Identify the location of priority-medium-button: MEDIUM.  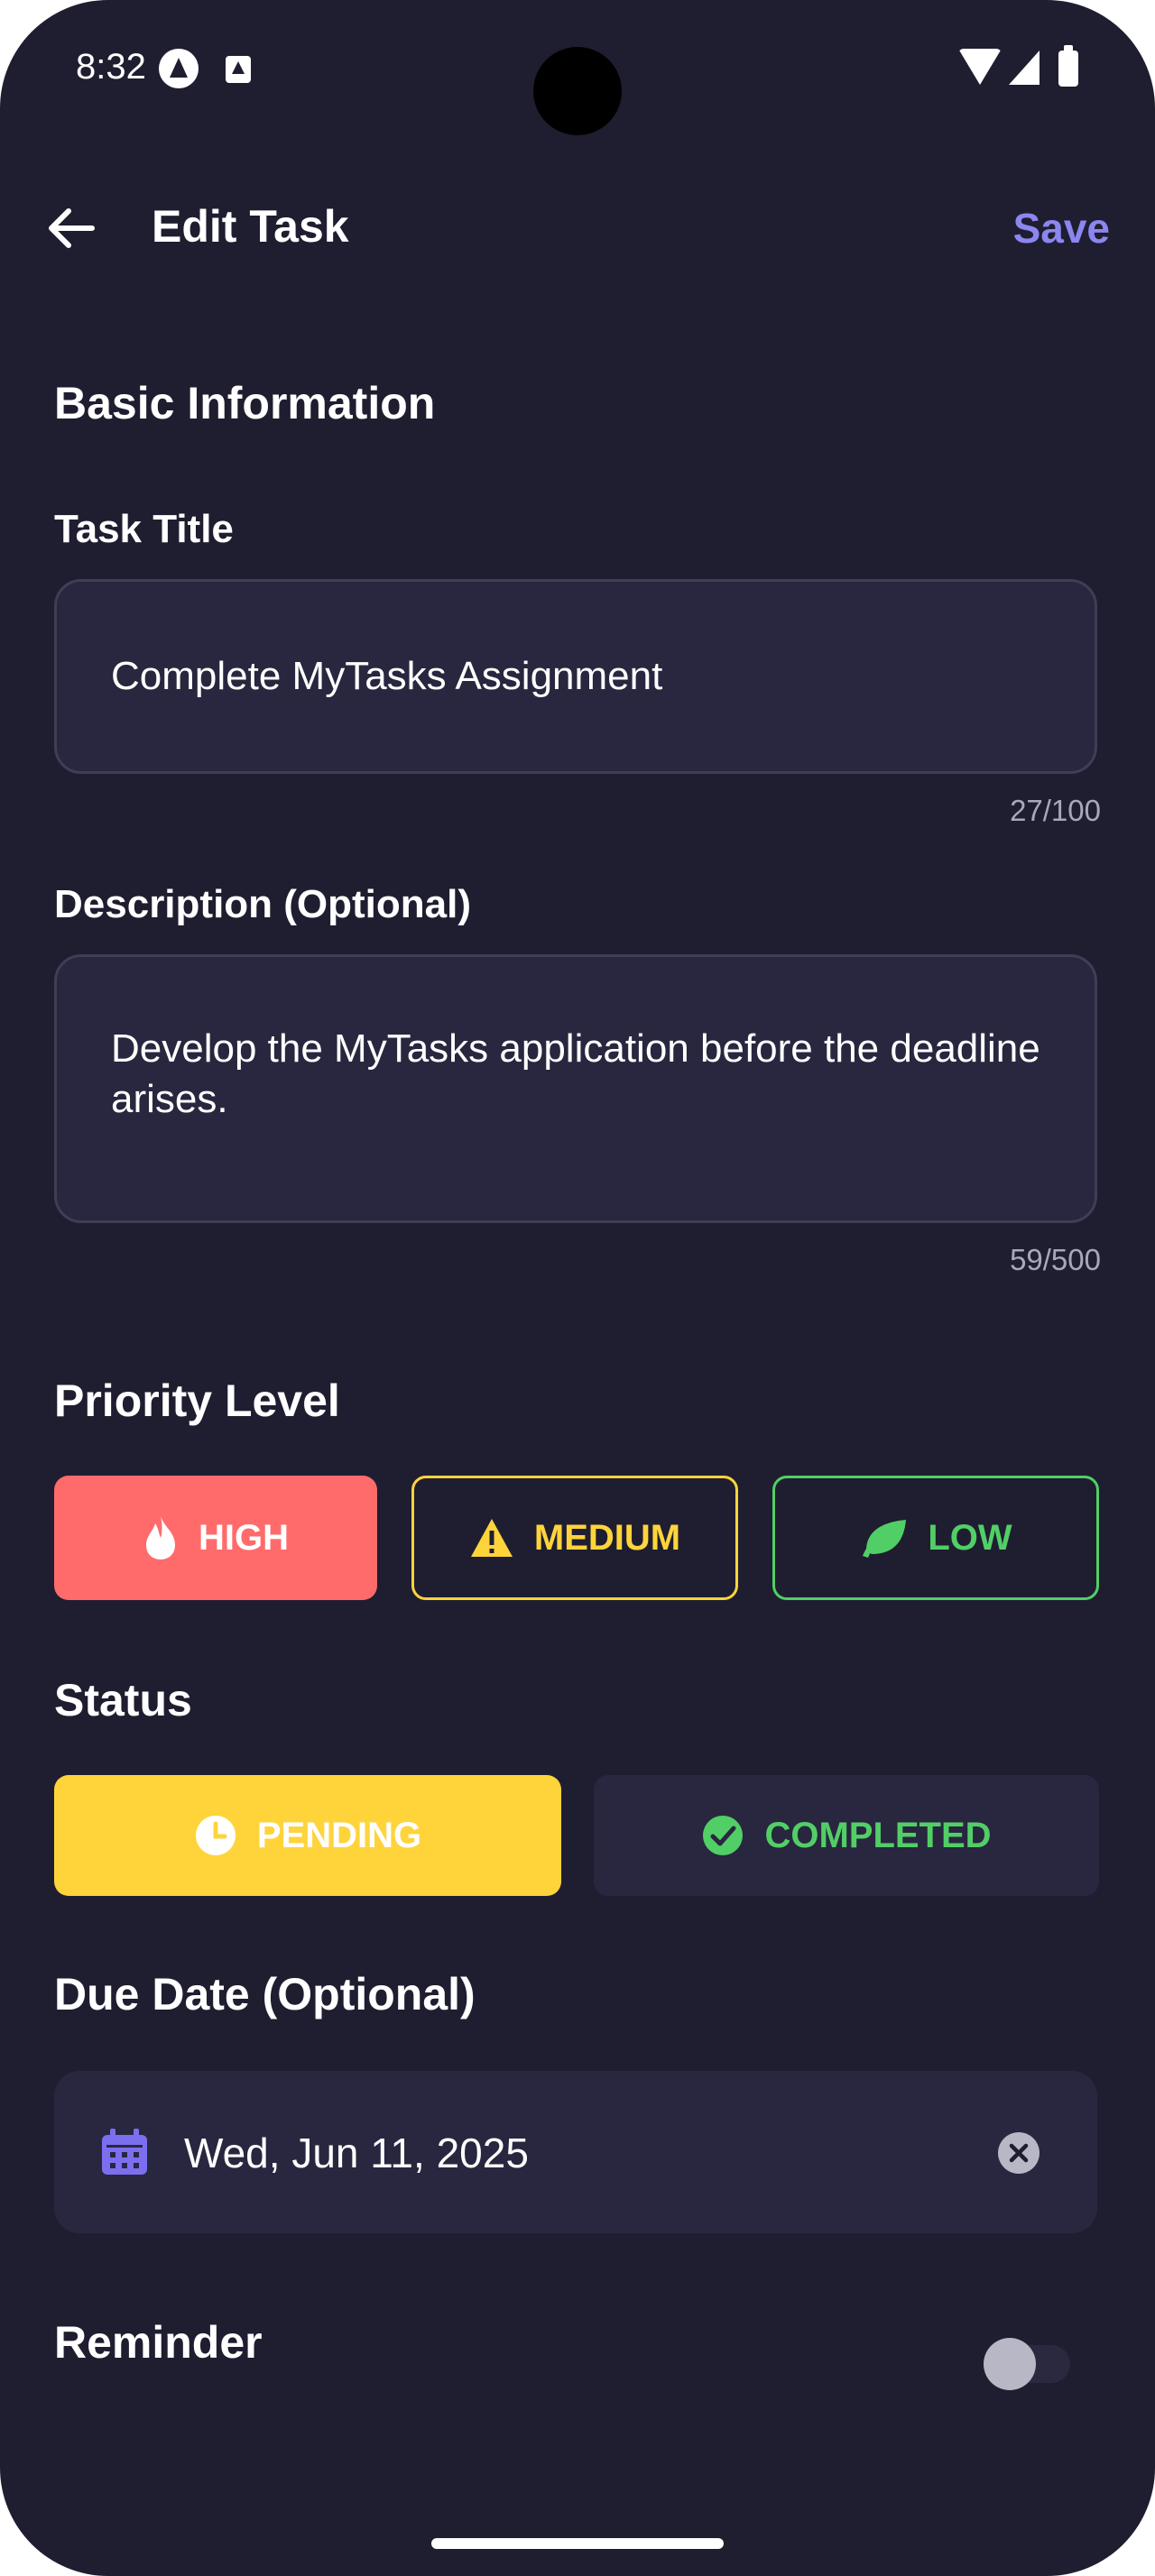
(574, 1538).